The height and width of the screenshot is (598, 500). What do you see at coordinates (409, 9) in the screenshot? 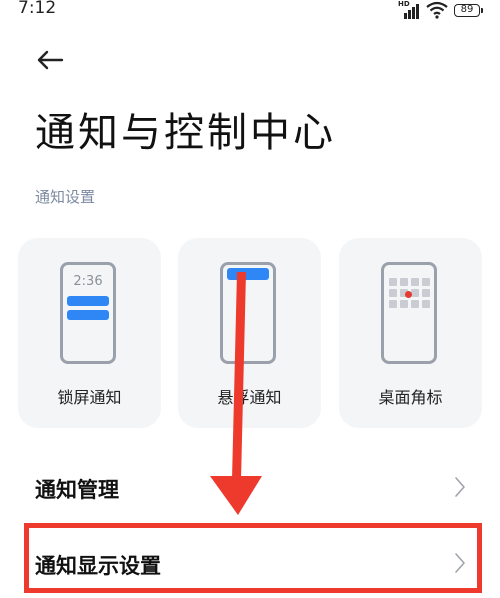
I see `signal-icon: HD` at bounding box center [409, 9].